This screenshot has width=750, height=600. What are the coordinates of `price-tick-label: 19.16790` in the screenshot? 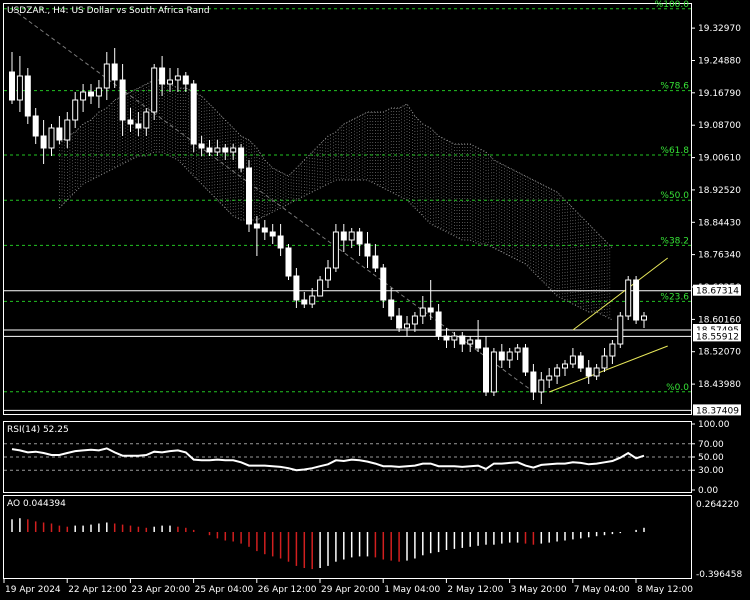 It's located at (719, 94).